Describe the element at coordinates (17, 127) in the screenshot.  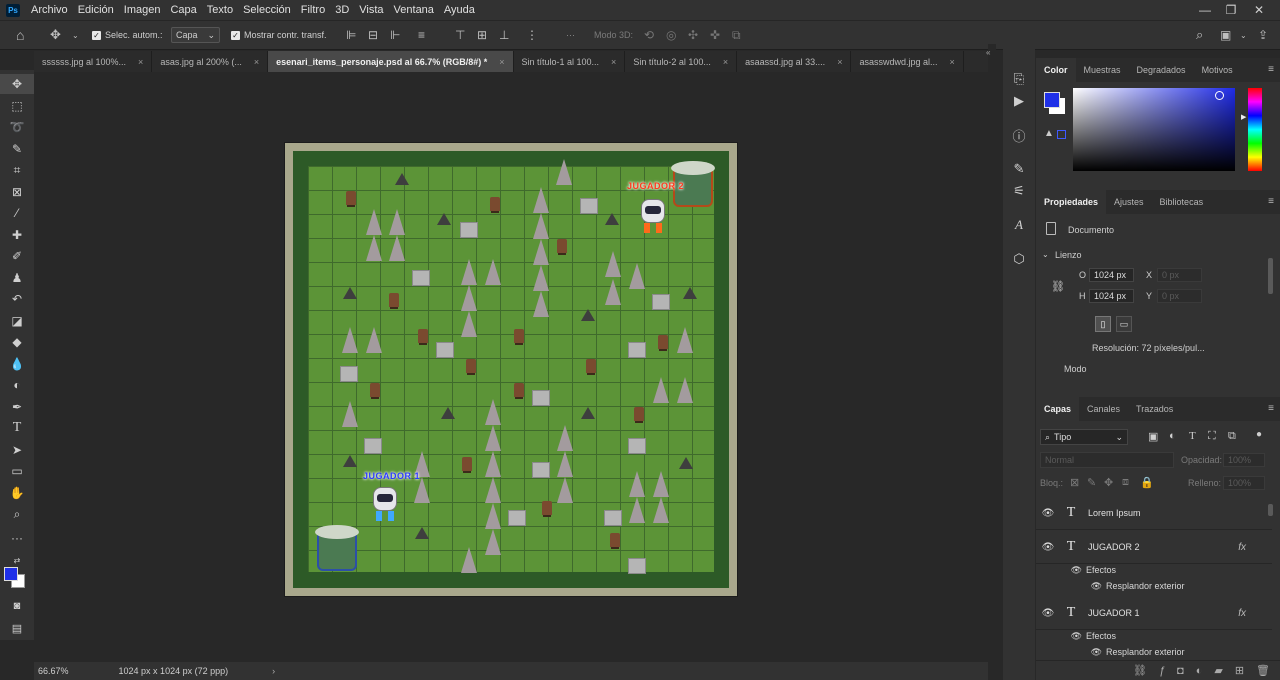
I see `lasso-tool-icon: ➰` at that location.